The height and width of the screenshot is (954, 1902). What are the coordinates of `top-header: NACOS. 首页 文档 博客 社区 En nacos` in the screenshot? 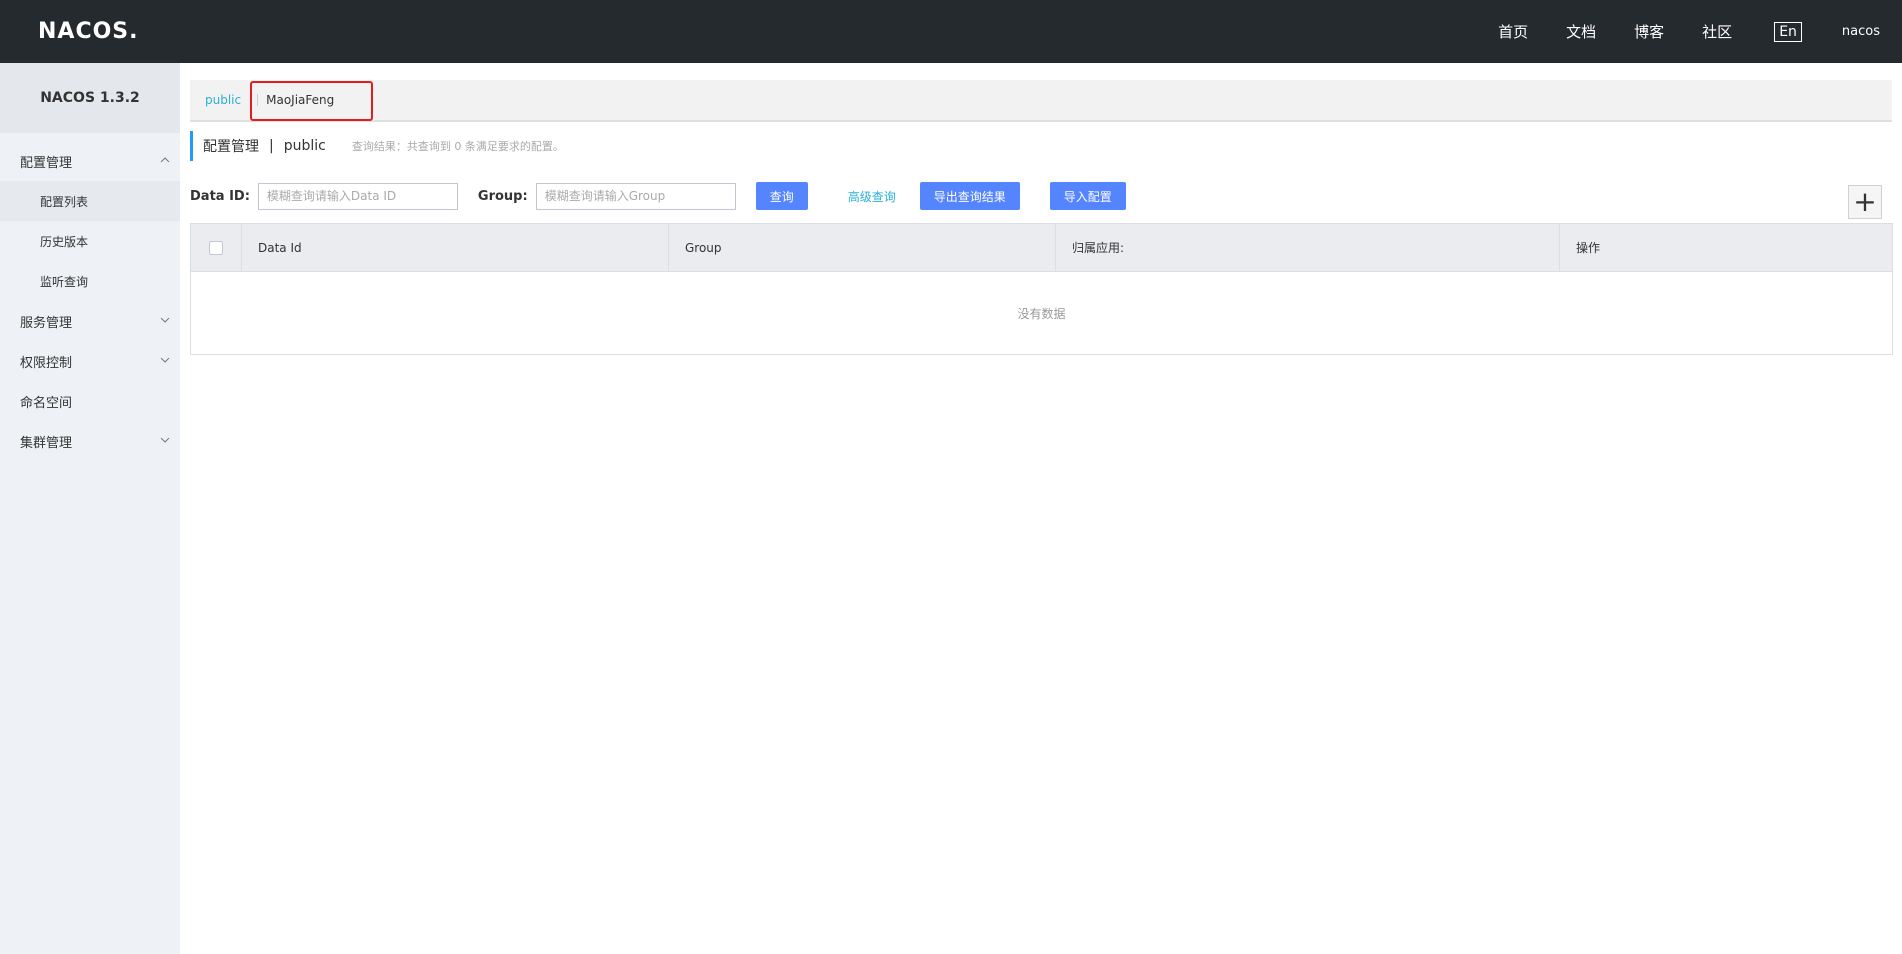 It's located at (951, 31).